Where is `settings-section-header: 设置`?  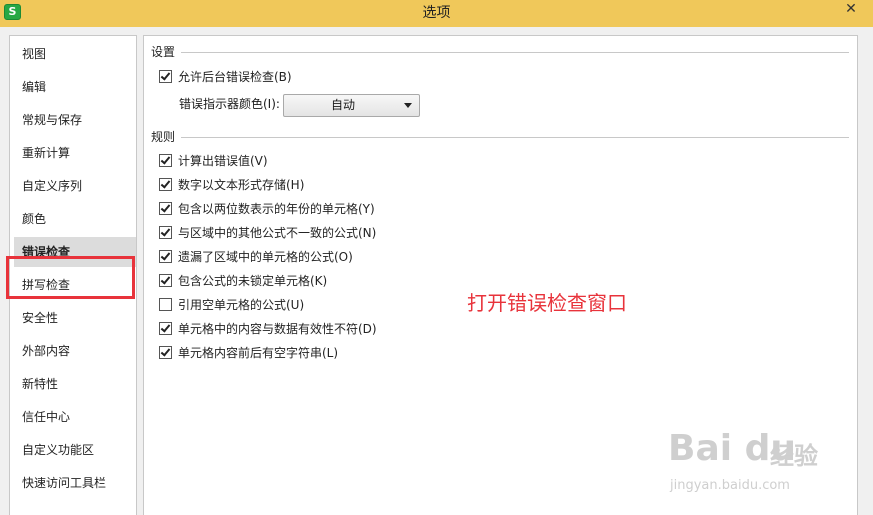 settings-section-header: 设置 is located at coordinates (163, 52).